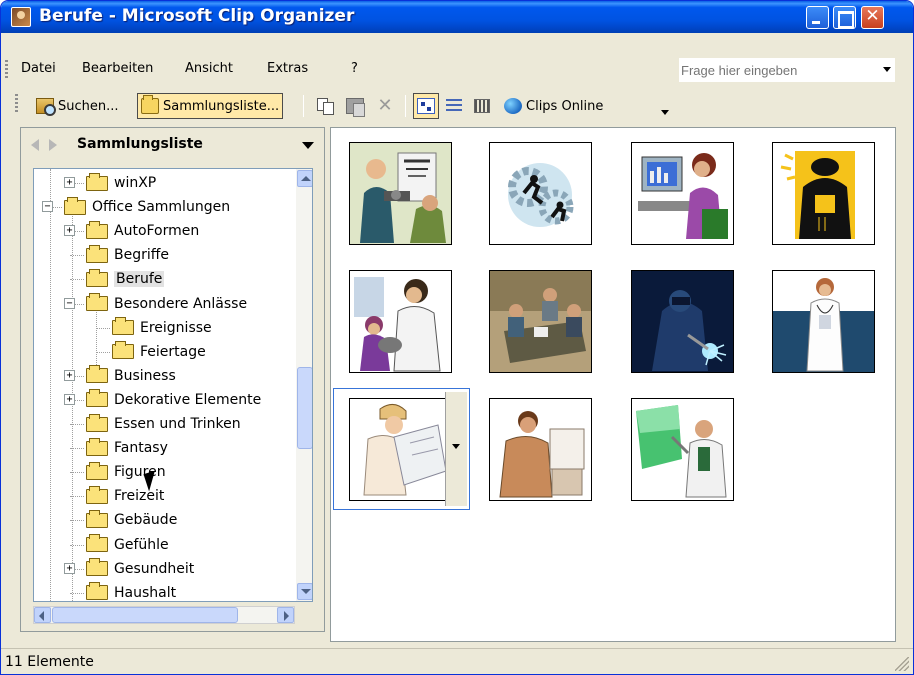  I want to click on list-icon, so click(454, 106).